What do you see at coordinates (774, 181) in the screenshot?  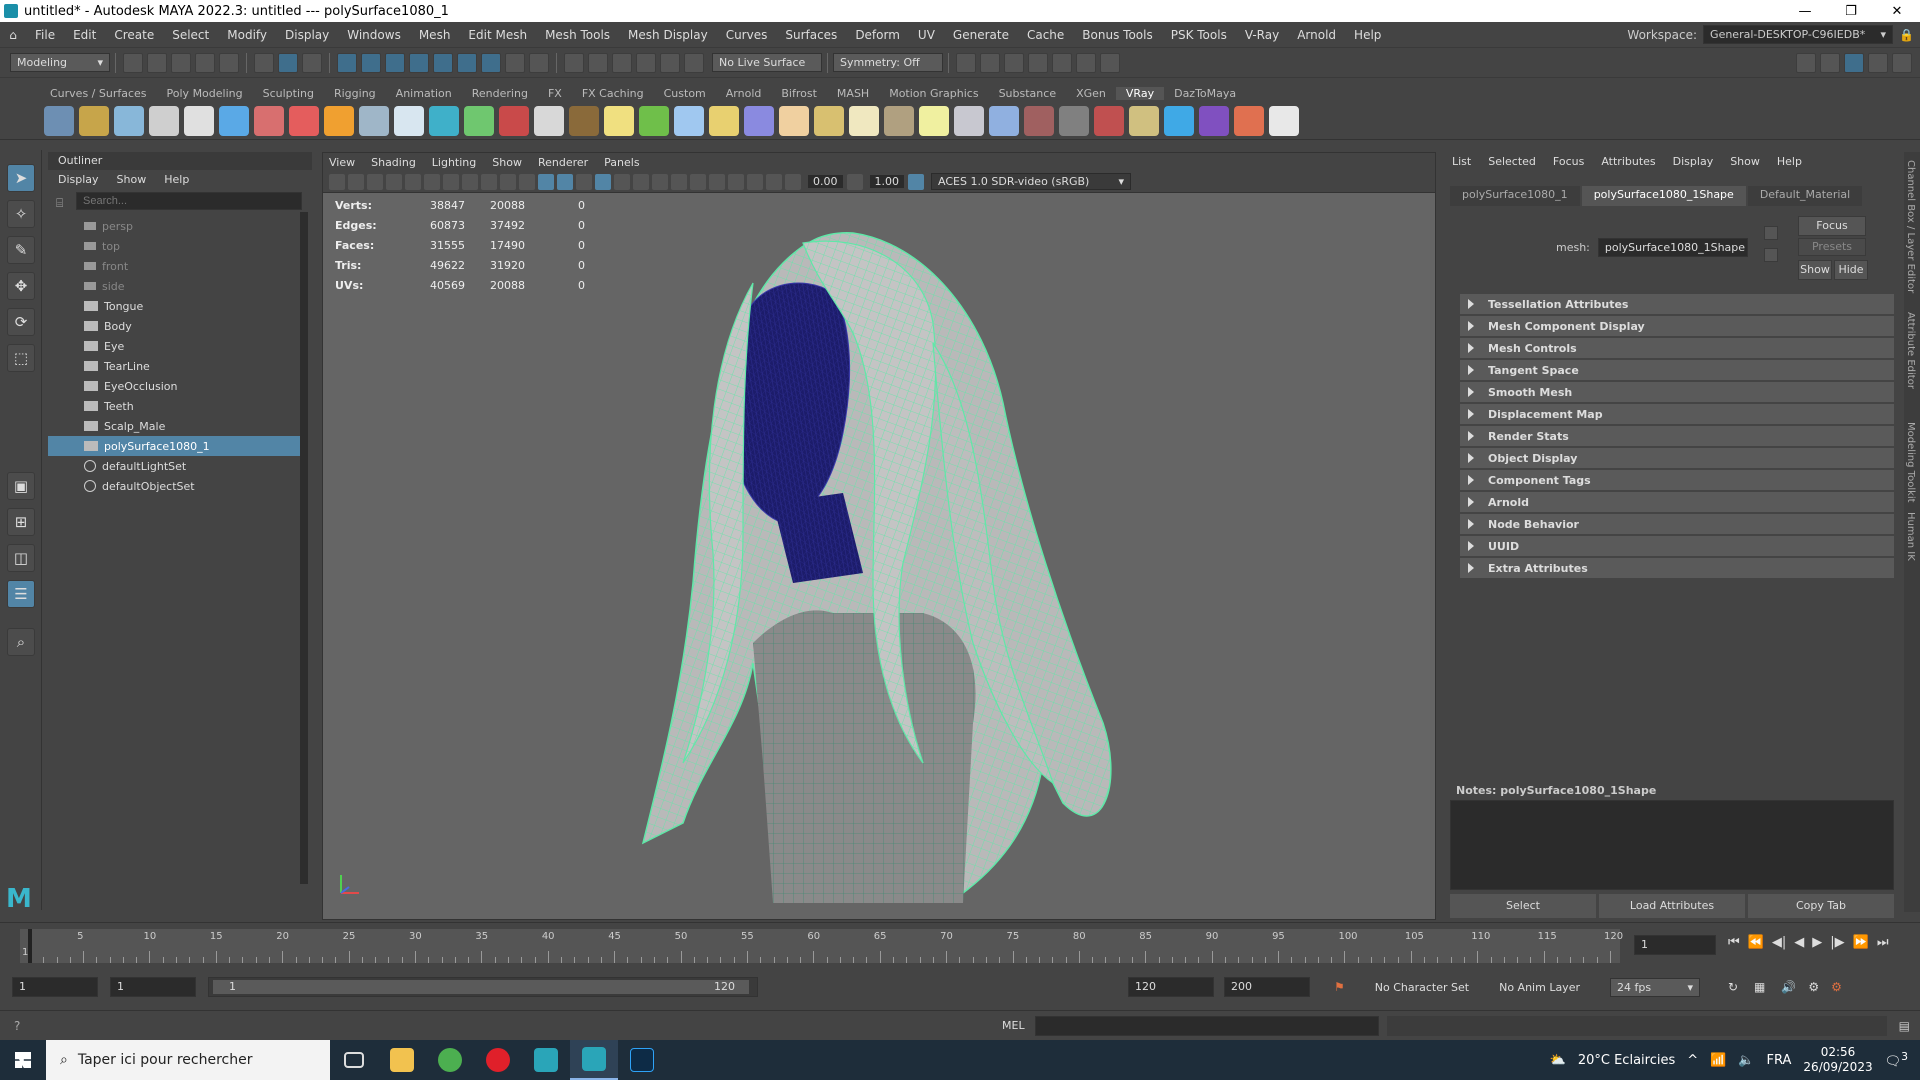 I see `isolate-select-icon` at bounding box center [774, 181].